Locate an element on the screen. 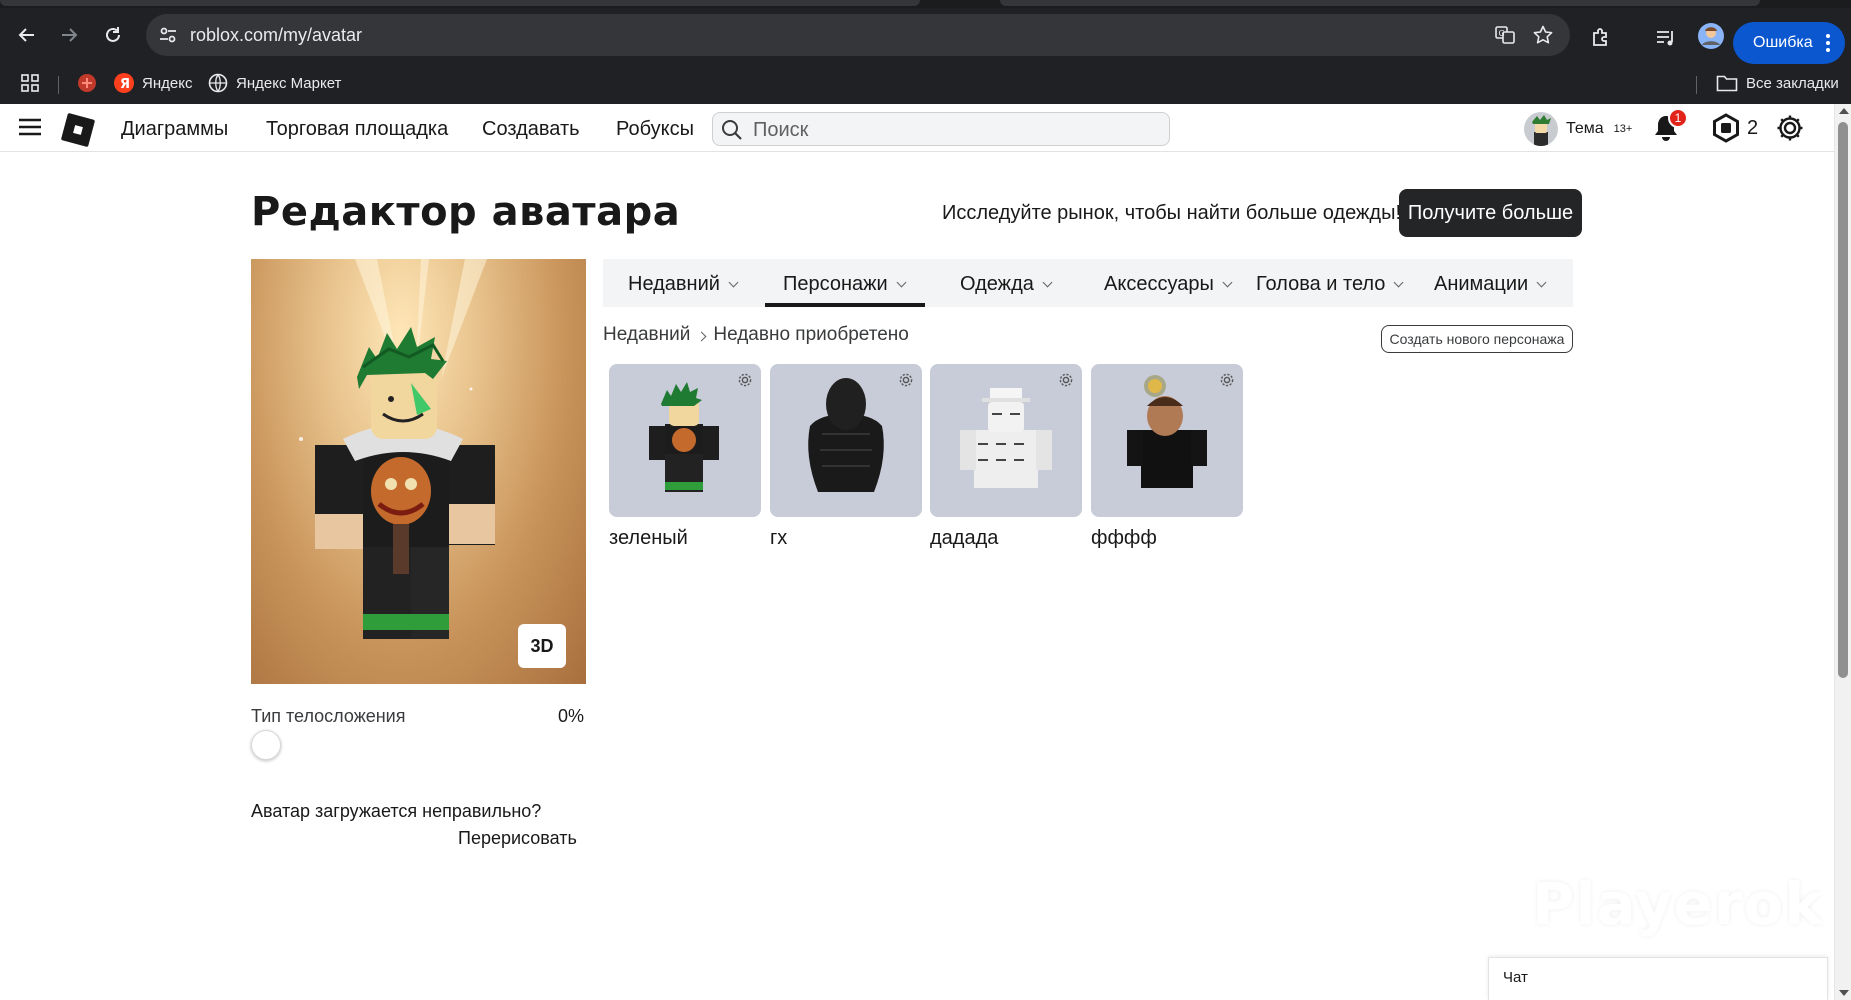  breadcrumb: Недавний Недавно приобретено is located at coordinates (756, 335).